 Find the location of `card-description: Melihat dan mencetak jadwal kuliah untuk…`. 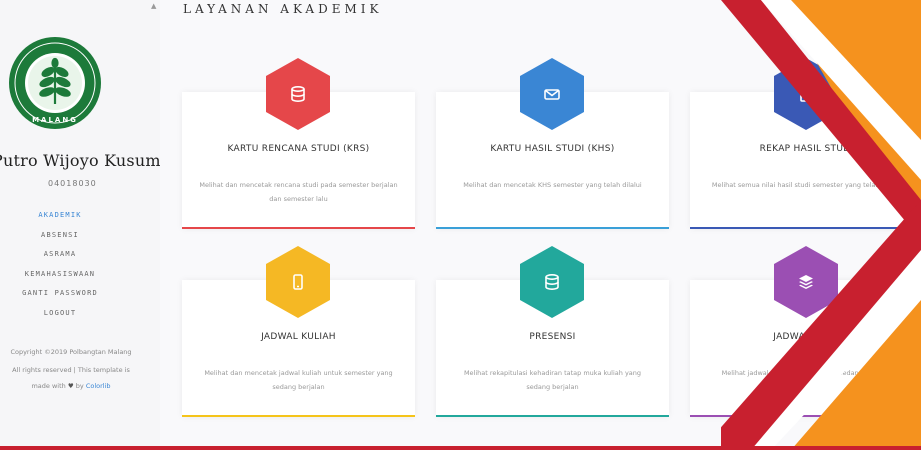

card-description: Melihat dan mencetak jadwal kuliah untuk… is located at coordinates (298, 380).